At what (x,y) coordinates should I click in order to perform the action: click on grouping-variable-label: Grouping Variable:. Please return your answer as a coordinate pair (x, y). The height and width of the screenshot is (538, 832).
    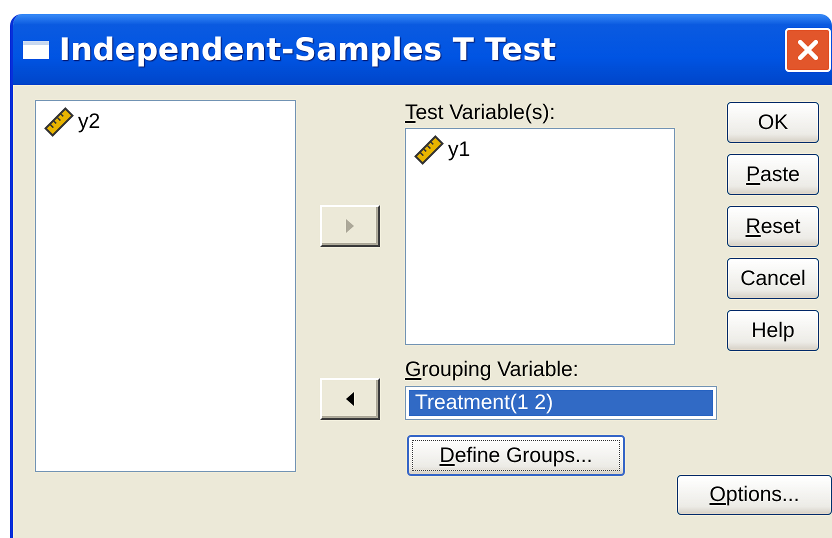
    Looking at the image, I should click on (492, 370).